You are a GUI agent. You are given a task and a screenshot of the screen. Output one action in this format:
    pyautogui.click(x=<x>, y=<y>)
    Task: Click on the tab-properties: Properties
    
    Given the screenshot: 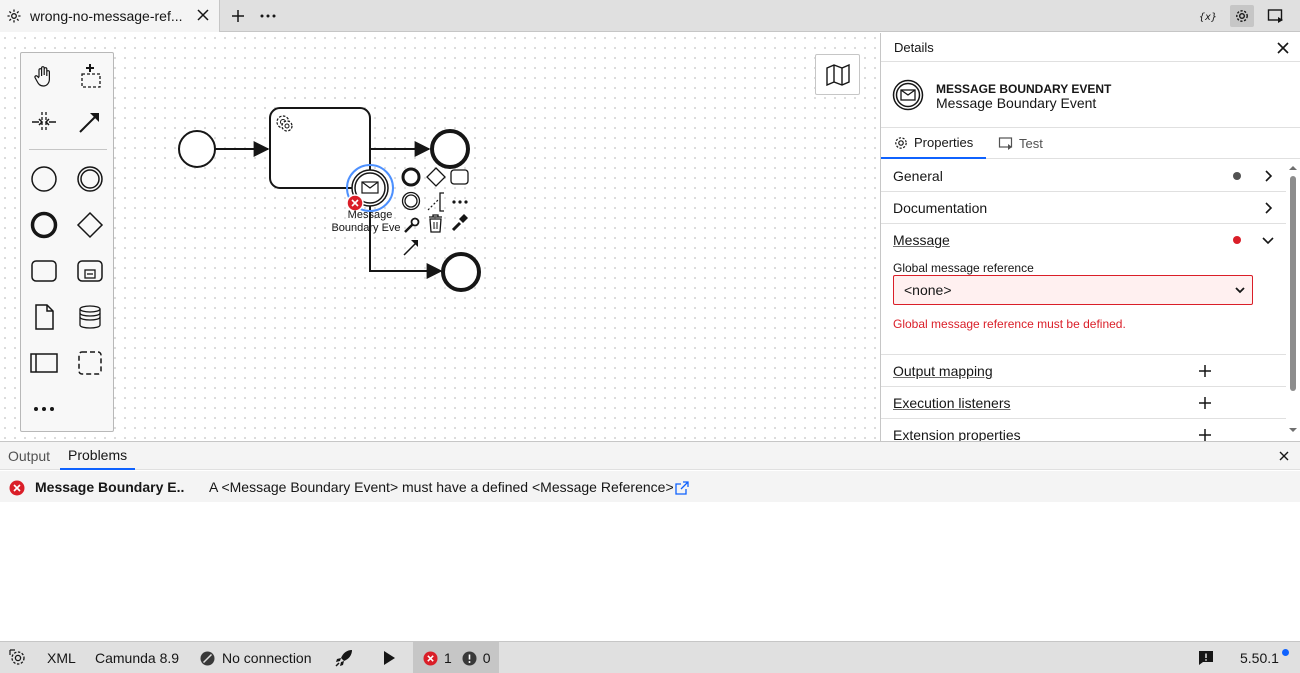 What is the action you would take?
    pyautogui.click(x=933, y=143)
    